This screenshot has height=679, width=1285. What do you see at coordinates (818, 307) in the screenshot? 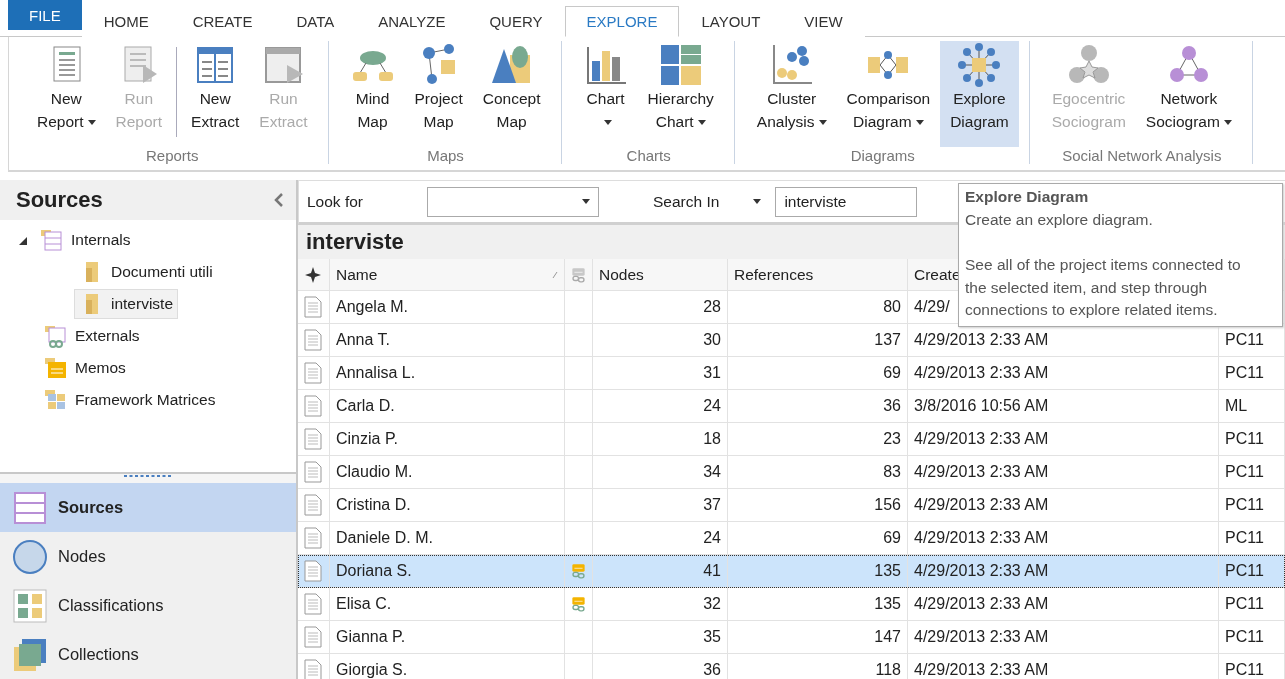
I see `references-cell: 80` at bounding box center [818, 307].